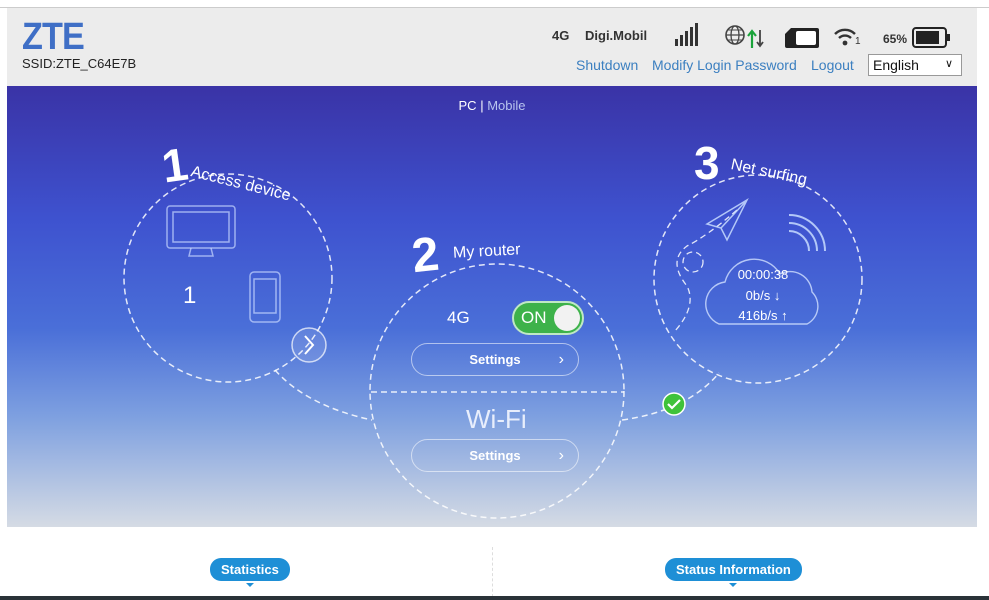 The height and width of the screenshot is (600, 989). What do you see at coordinates (674, 404) in the screenshot?
I see `connected-check-icon` at bounding box center [674, 404].